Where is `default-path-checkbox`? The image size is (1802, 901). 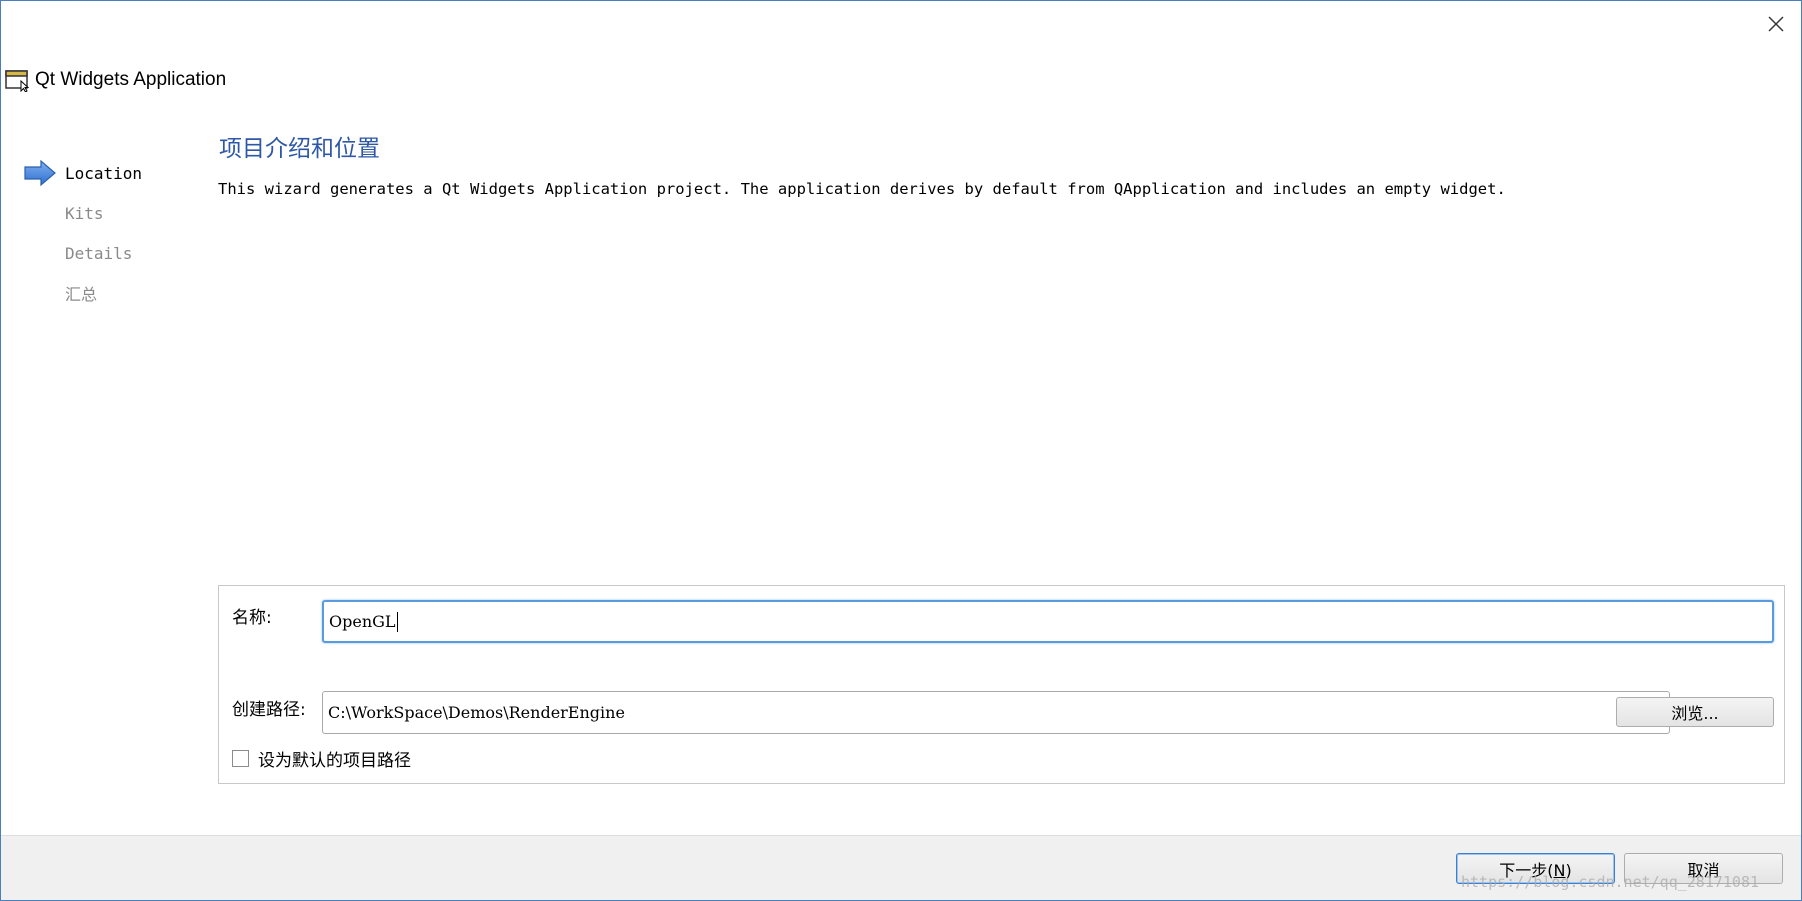 default-path-checkbox is located at coordinates (240, 758).